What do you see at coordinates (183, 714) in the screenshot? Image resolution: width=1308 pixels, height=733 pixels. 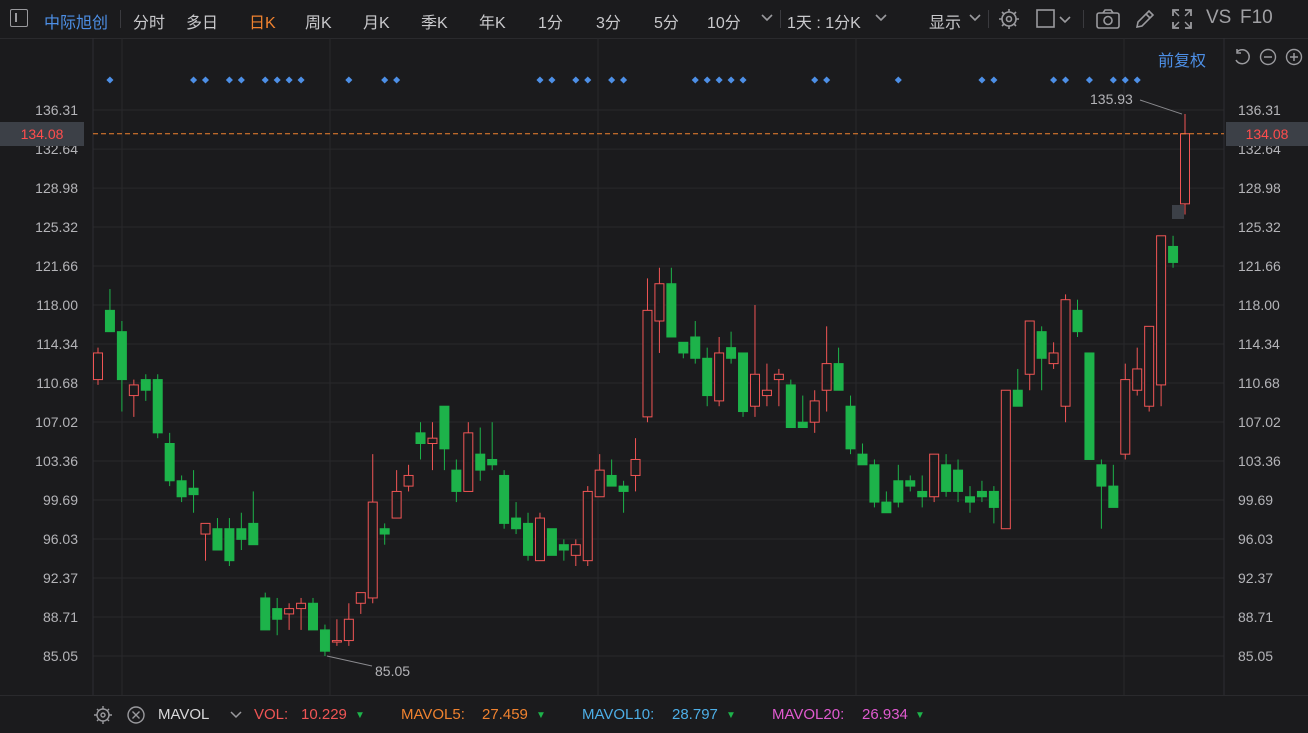 I see `indicator-name: MAVOL` at bounding box center [183, 714].